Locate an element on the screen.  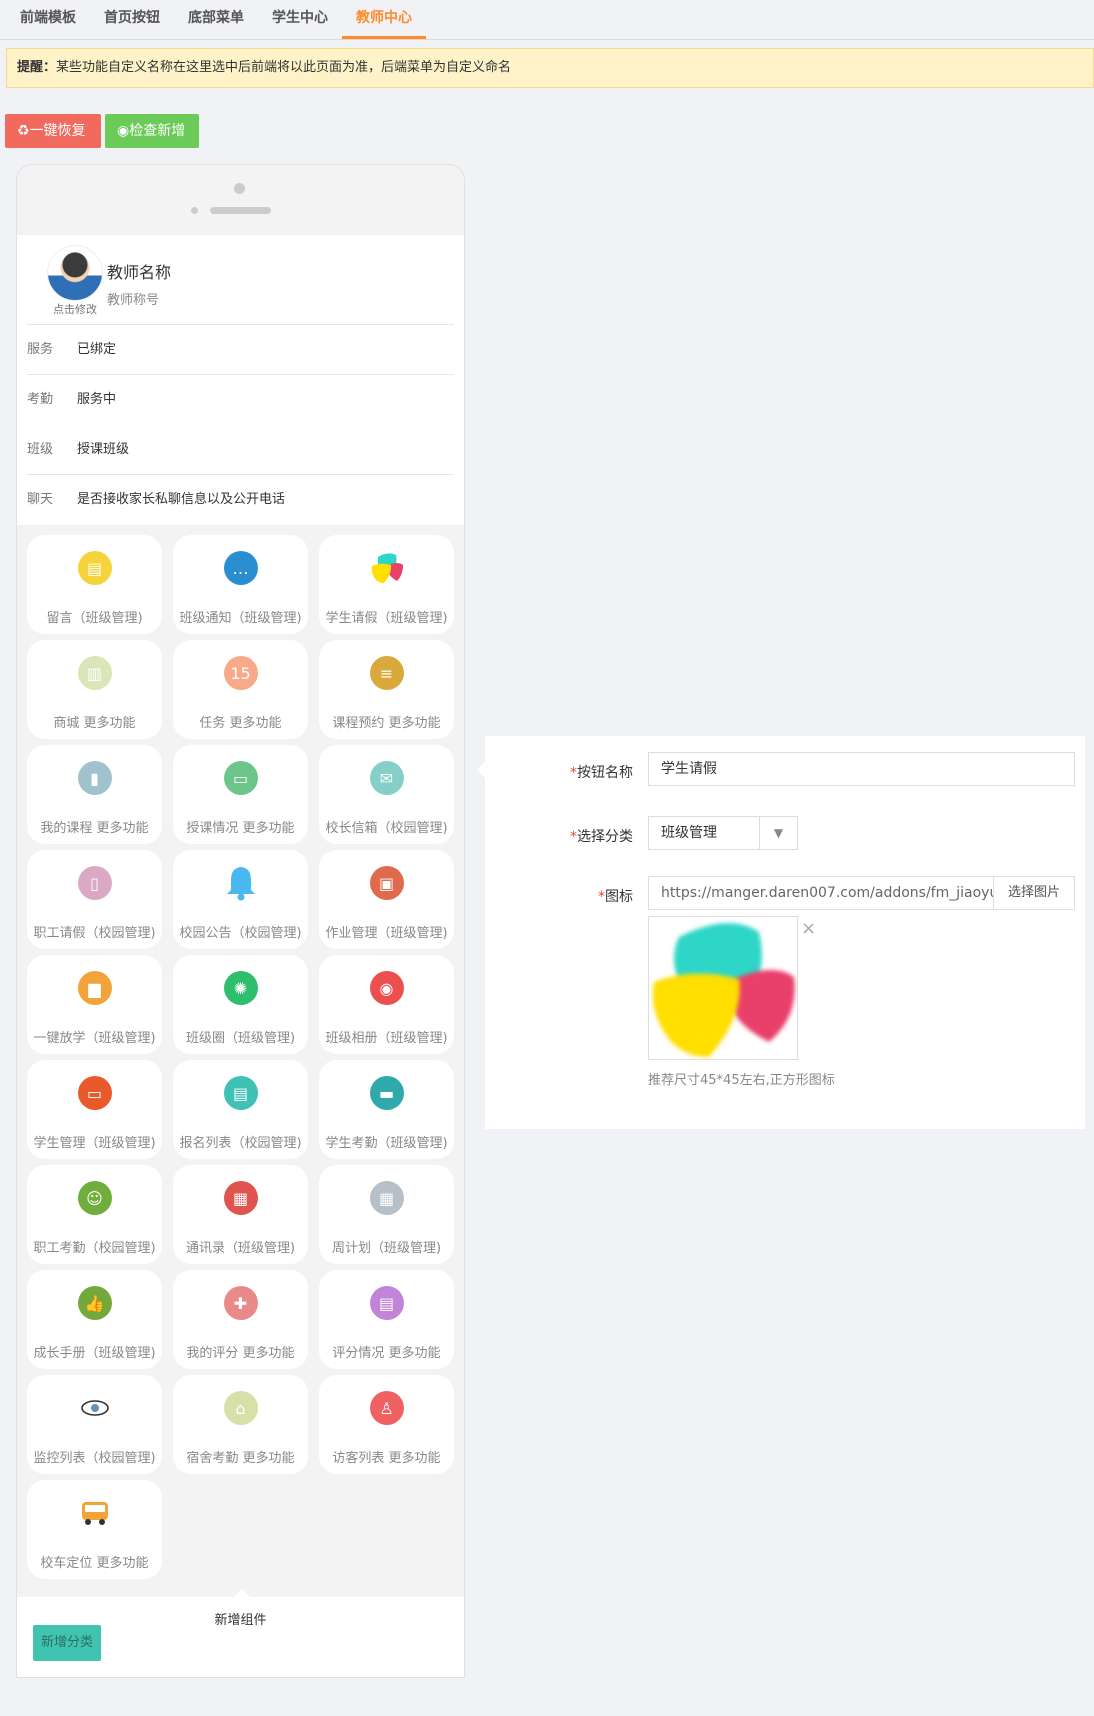
close-icon: × is located at coordinates (808, 928).